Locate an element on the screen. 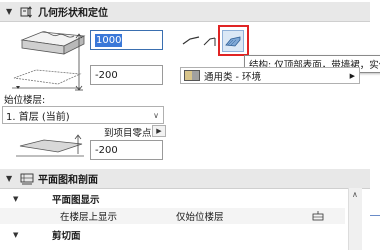 Image resolution: width=380 pixels, height=250 pixels. offset-input: -200 is located at coordinates (126, 150).